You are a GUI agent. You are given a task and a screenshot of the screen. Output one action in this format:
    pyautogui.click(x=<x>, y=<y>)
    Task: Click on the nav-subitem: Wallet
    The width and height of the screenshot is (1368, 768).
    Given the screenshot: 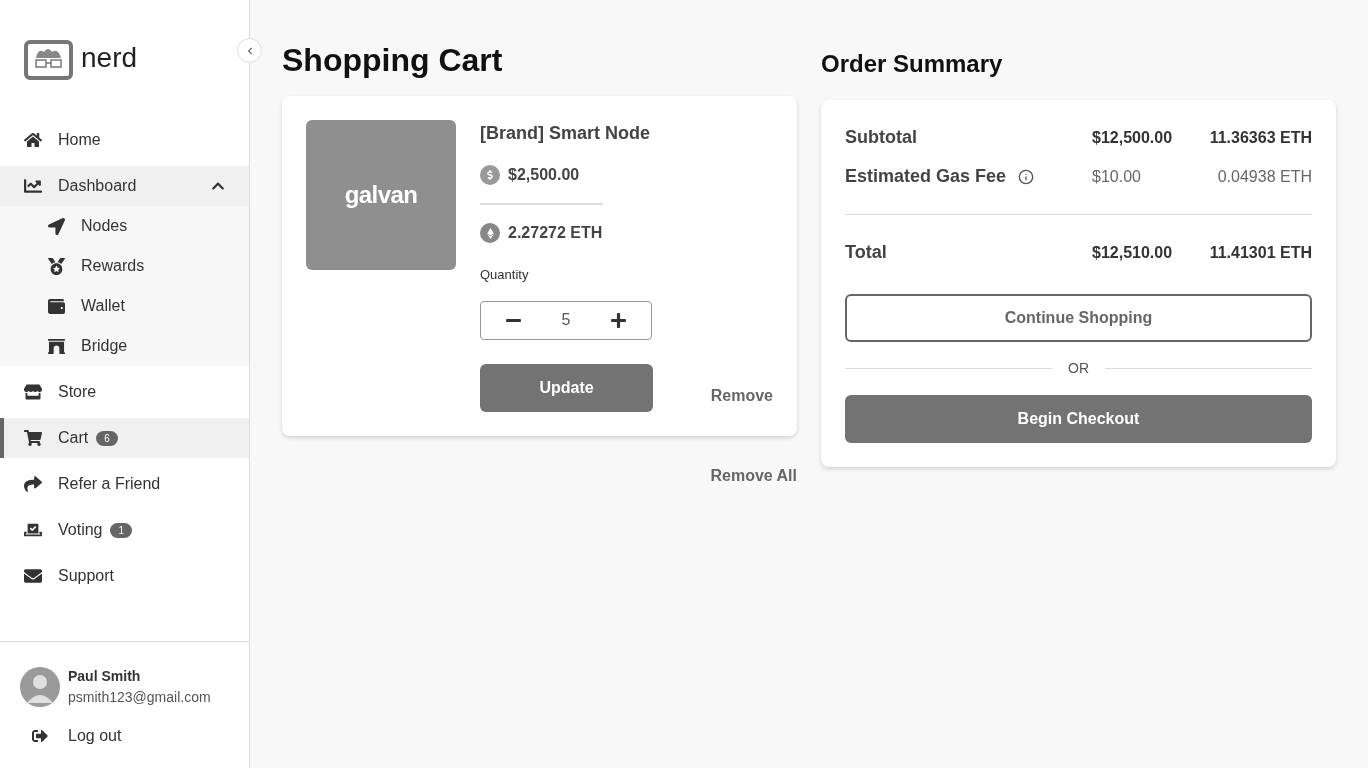 What is the action you would take?
    pyautogui.click(x=124, y=306)
    